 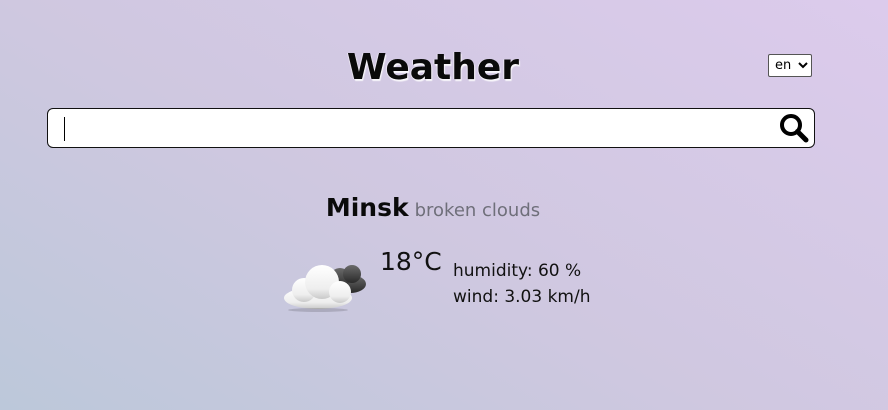 I want to click on text-caret, so click(x=64, y=129).